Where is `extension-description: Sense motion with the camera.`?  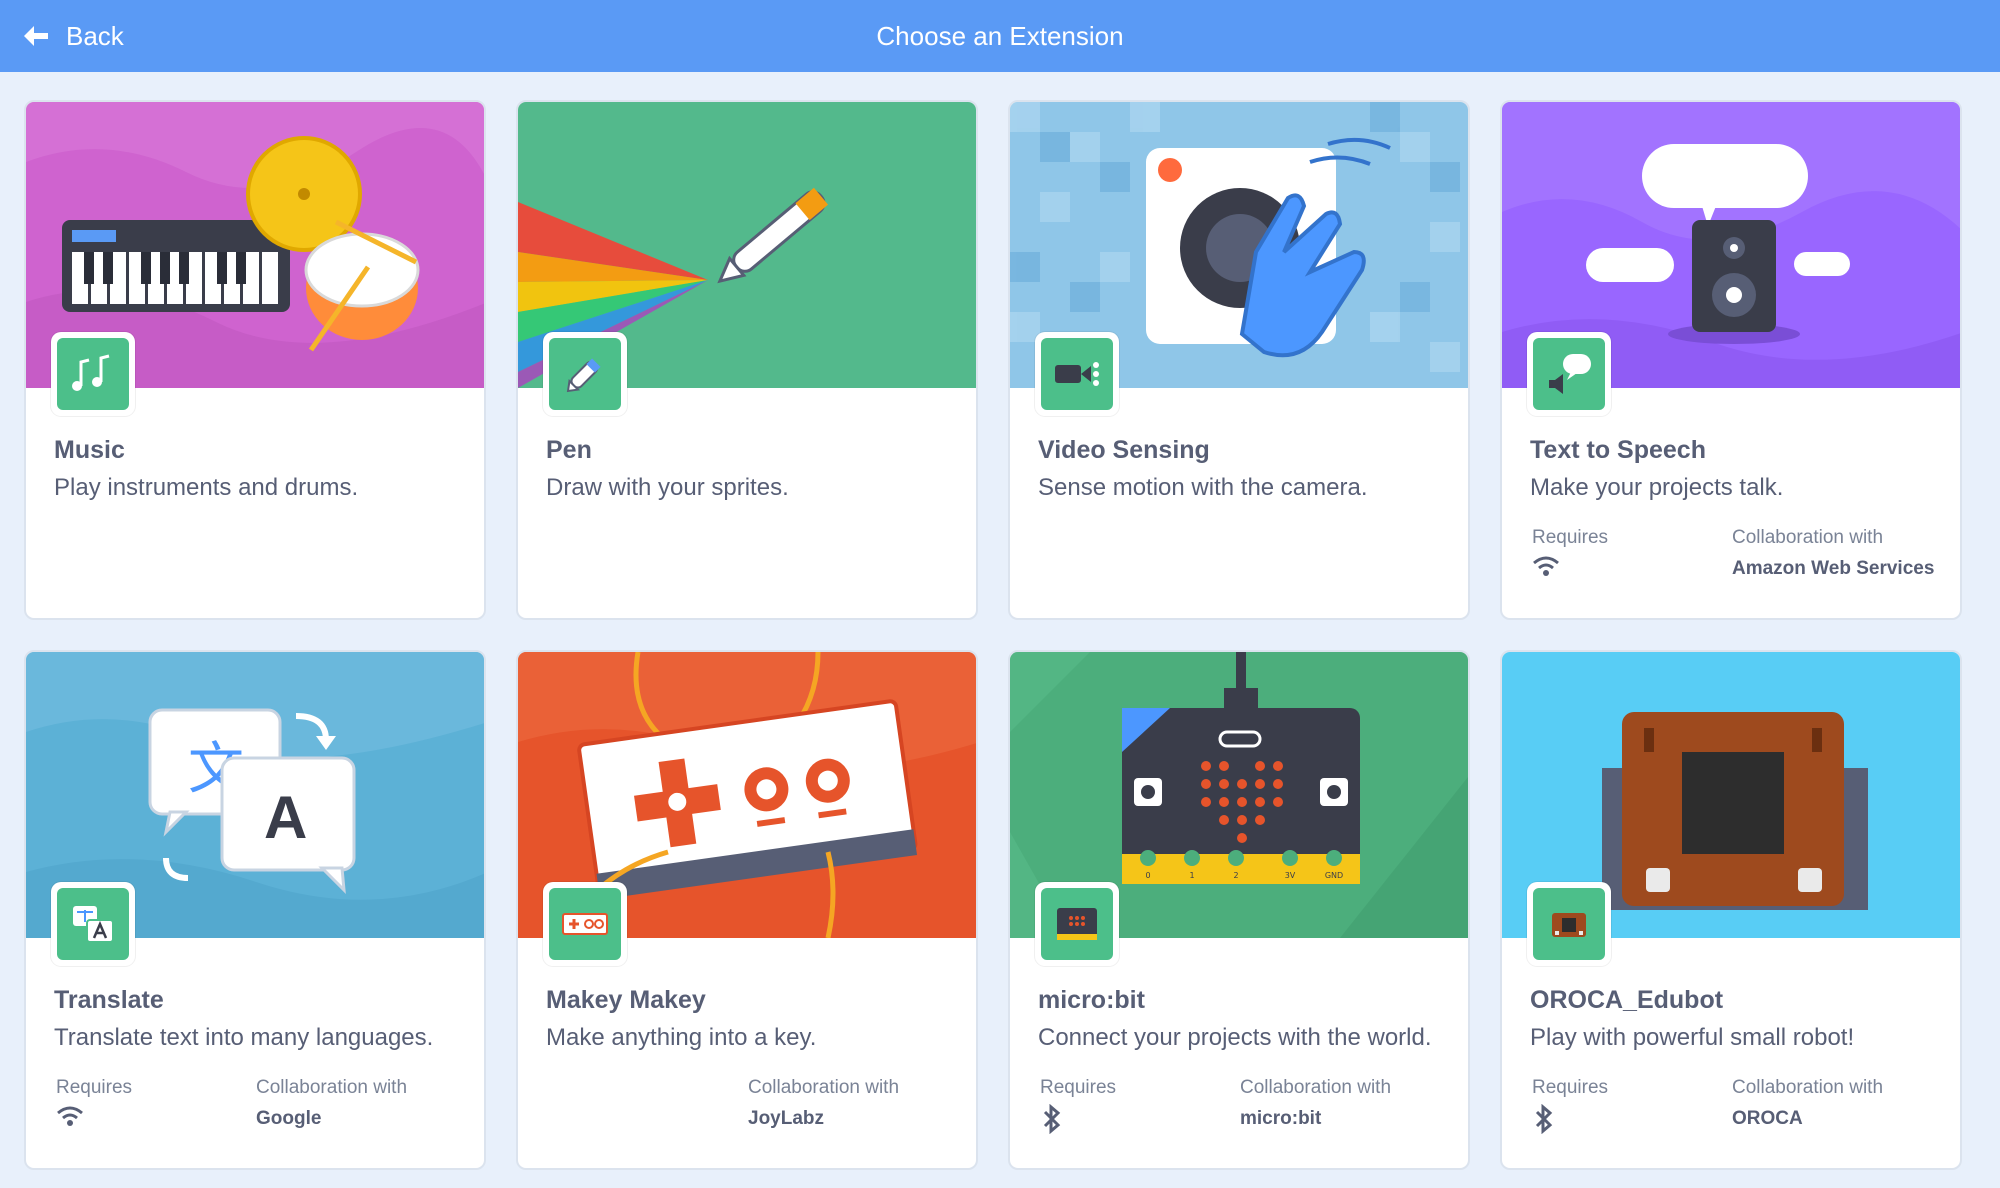 extension-description: Sense motion with the camera. is located at coordinates (1203, 487).